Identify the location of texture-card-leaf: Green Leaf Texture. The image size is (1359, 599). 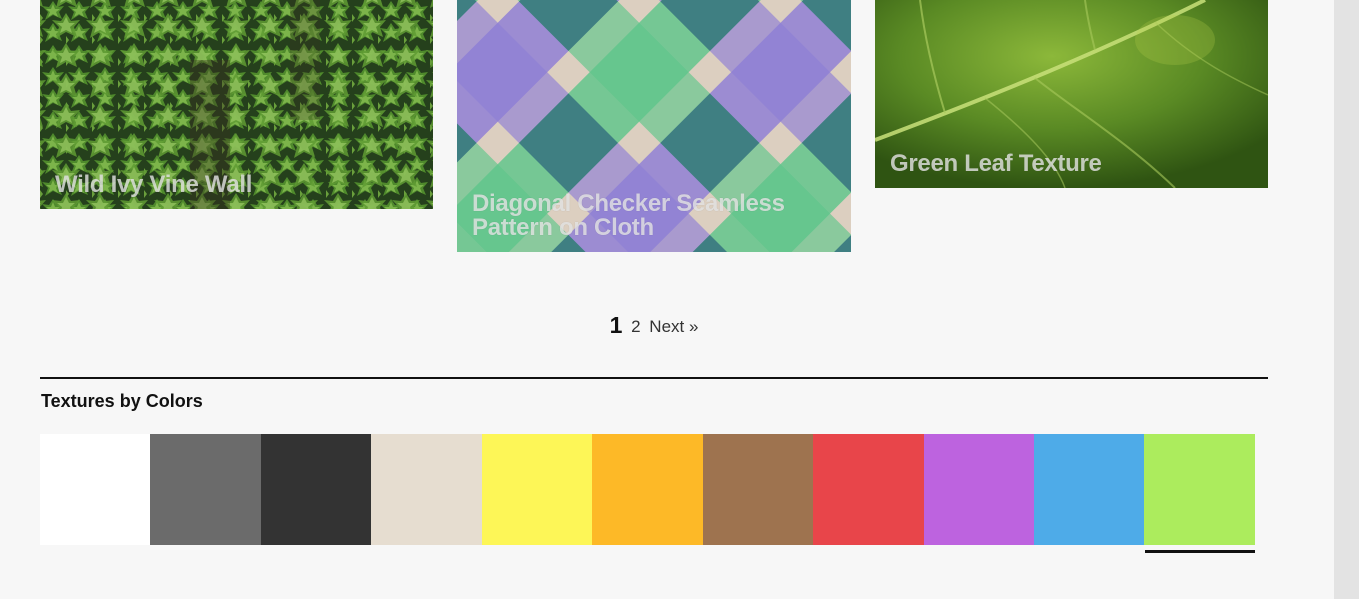
(1071, 94).